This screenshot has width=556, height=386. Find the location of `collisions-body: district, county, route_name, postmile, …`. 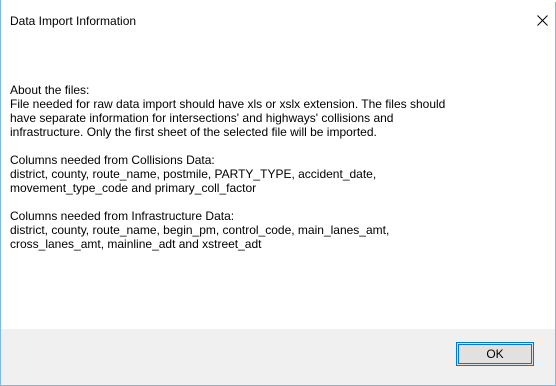

collisions-body: district, county, route_name, postmile, … is located at coordinates (193, 181).